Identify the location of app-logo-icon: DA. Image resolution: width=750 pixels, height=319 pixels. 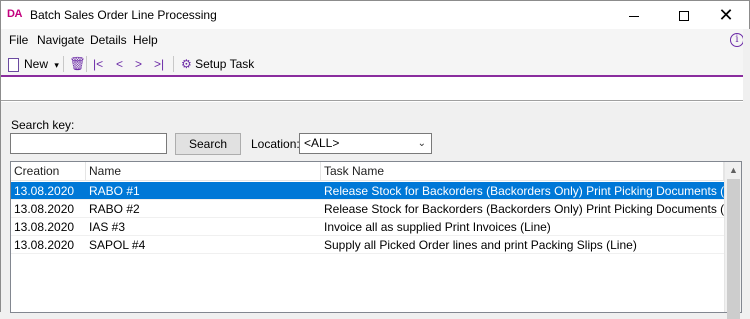
(14, 14).